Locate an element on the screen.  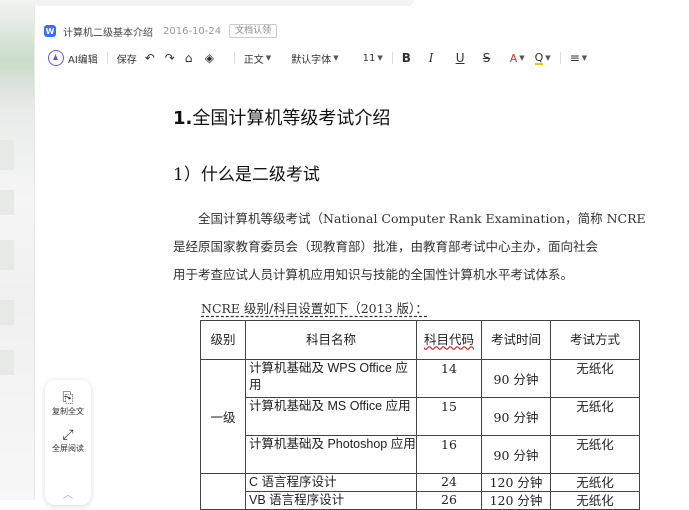
heading-2: 1）什么是二级考试 is located at coordinates (246, 175).